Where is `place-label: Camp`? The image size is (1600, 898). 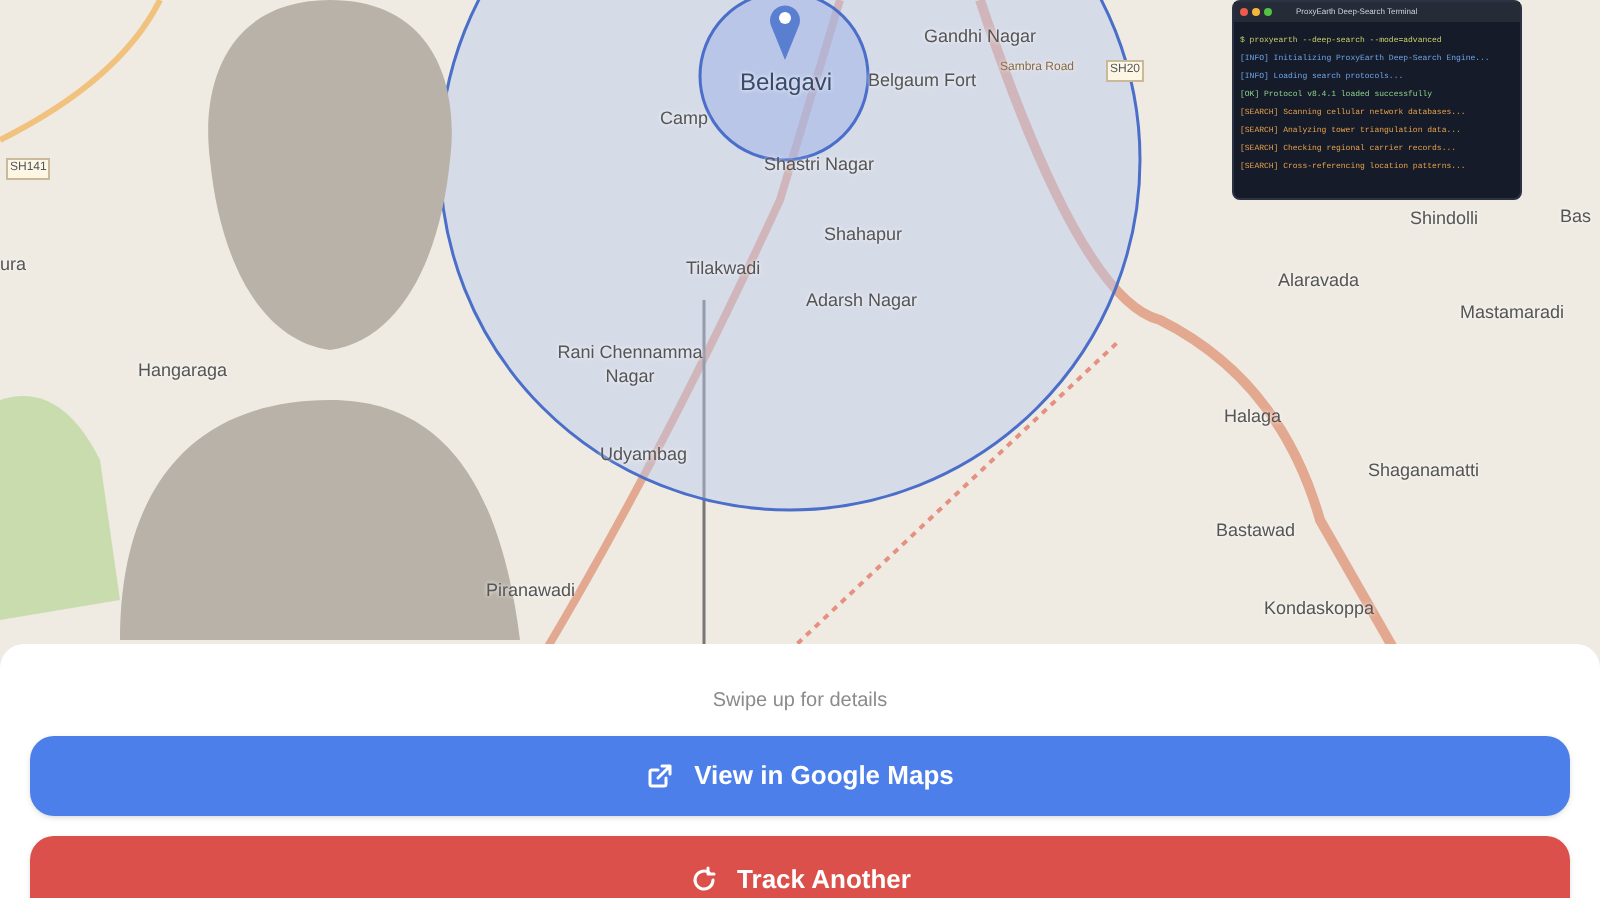 place-label: Camp is located at coordinates (684, 119).